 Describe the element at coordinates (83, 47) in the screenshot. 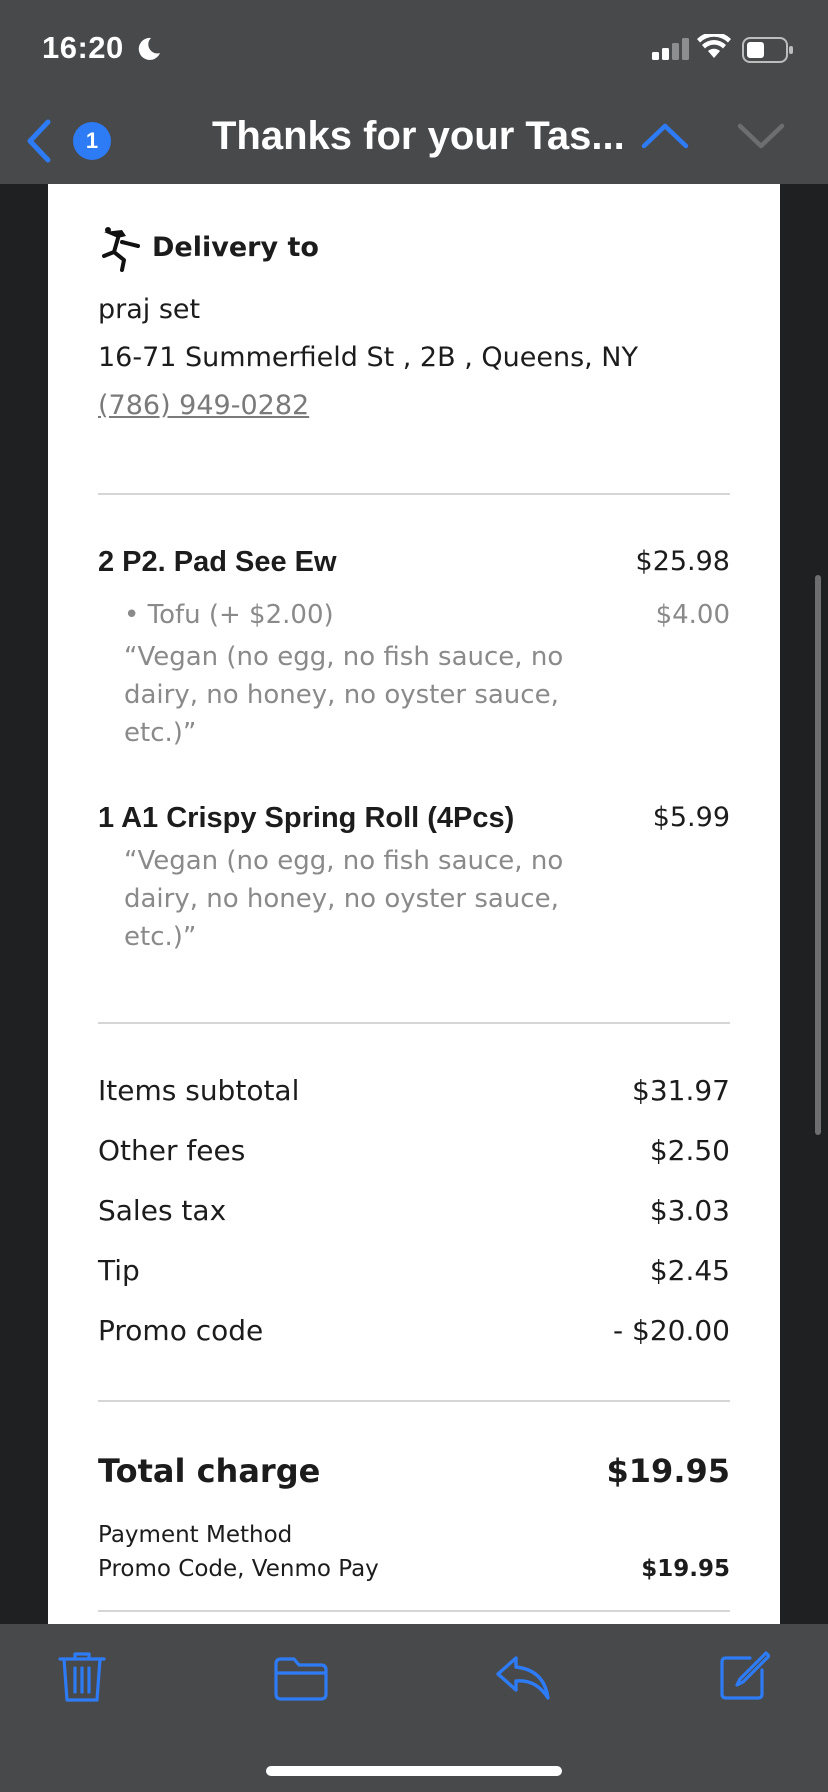

I see `status-time: 16:20` at that location.